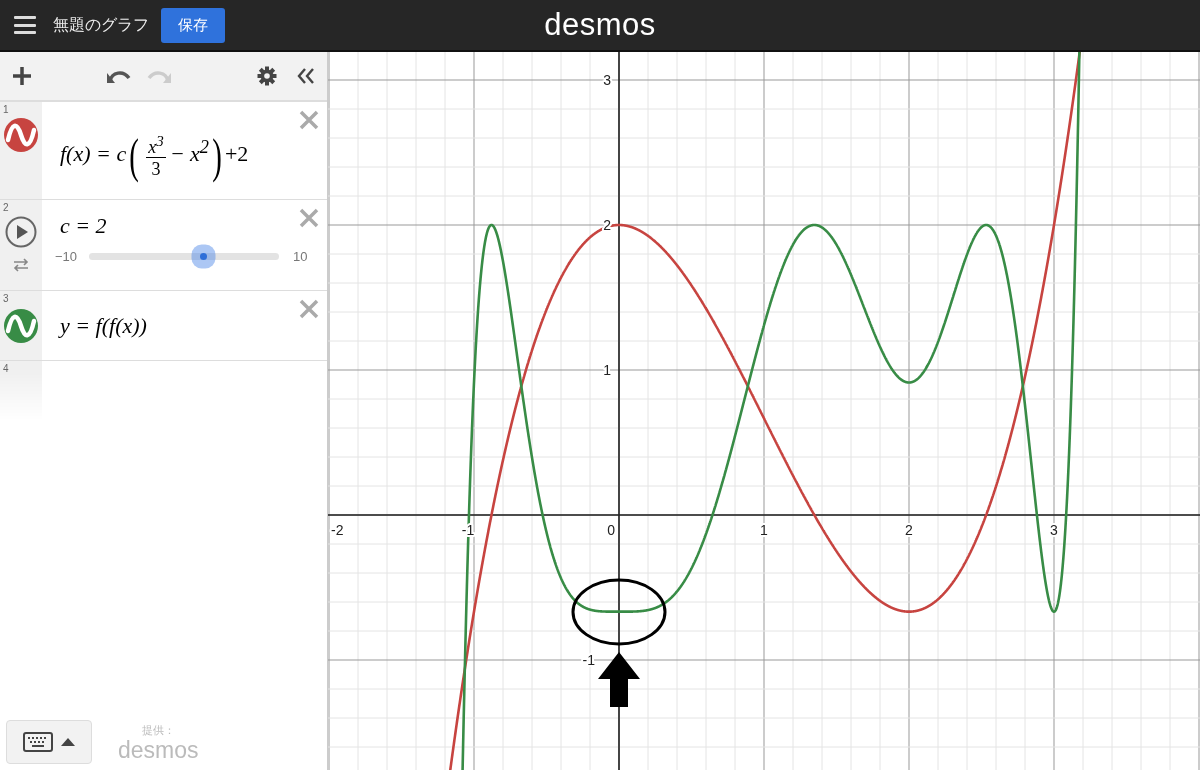  What do you see at coordinates (6, 368) in the screenshot?
I see `line-number: 4` at bounding box center [6, 368].